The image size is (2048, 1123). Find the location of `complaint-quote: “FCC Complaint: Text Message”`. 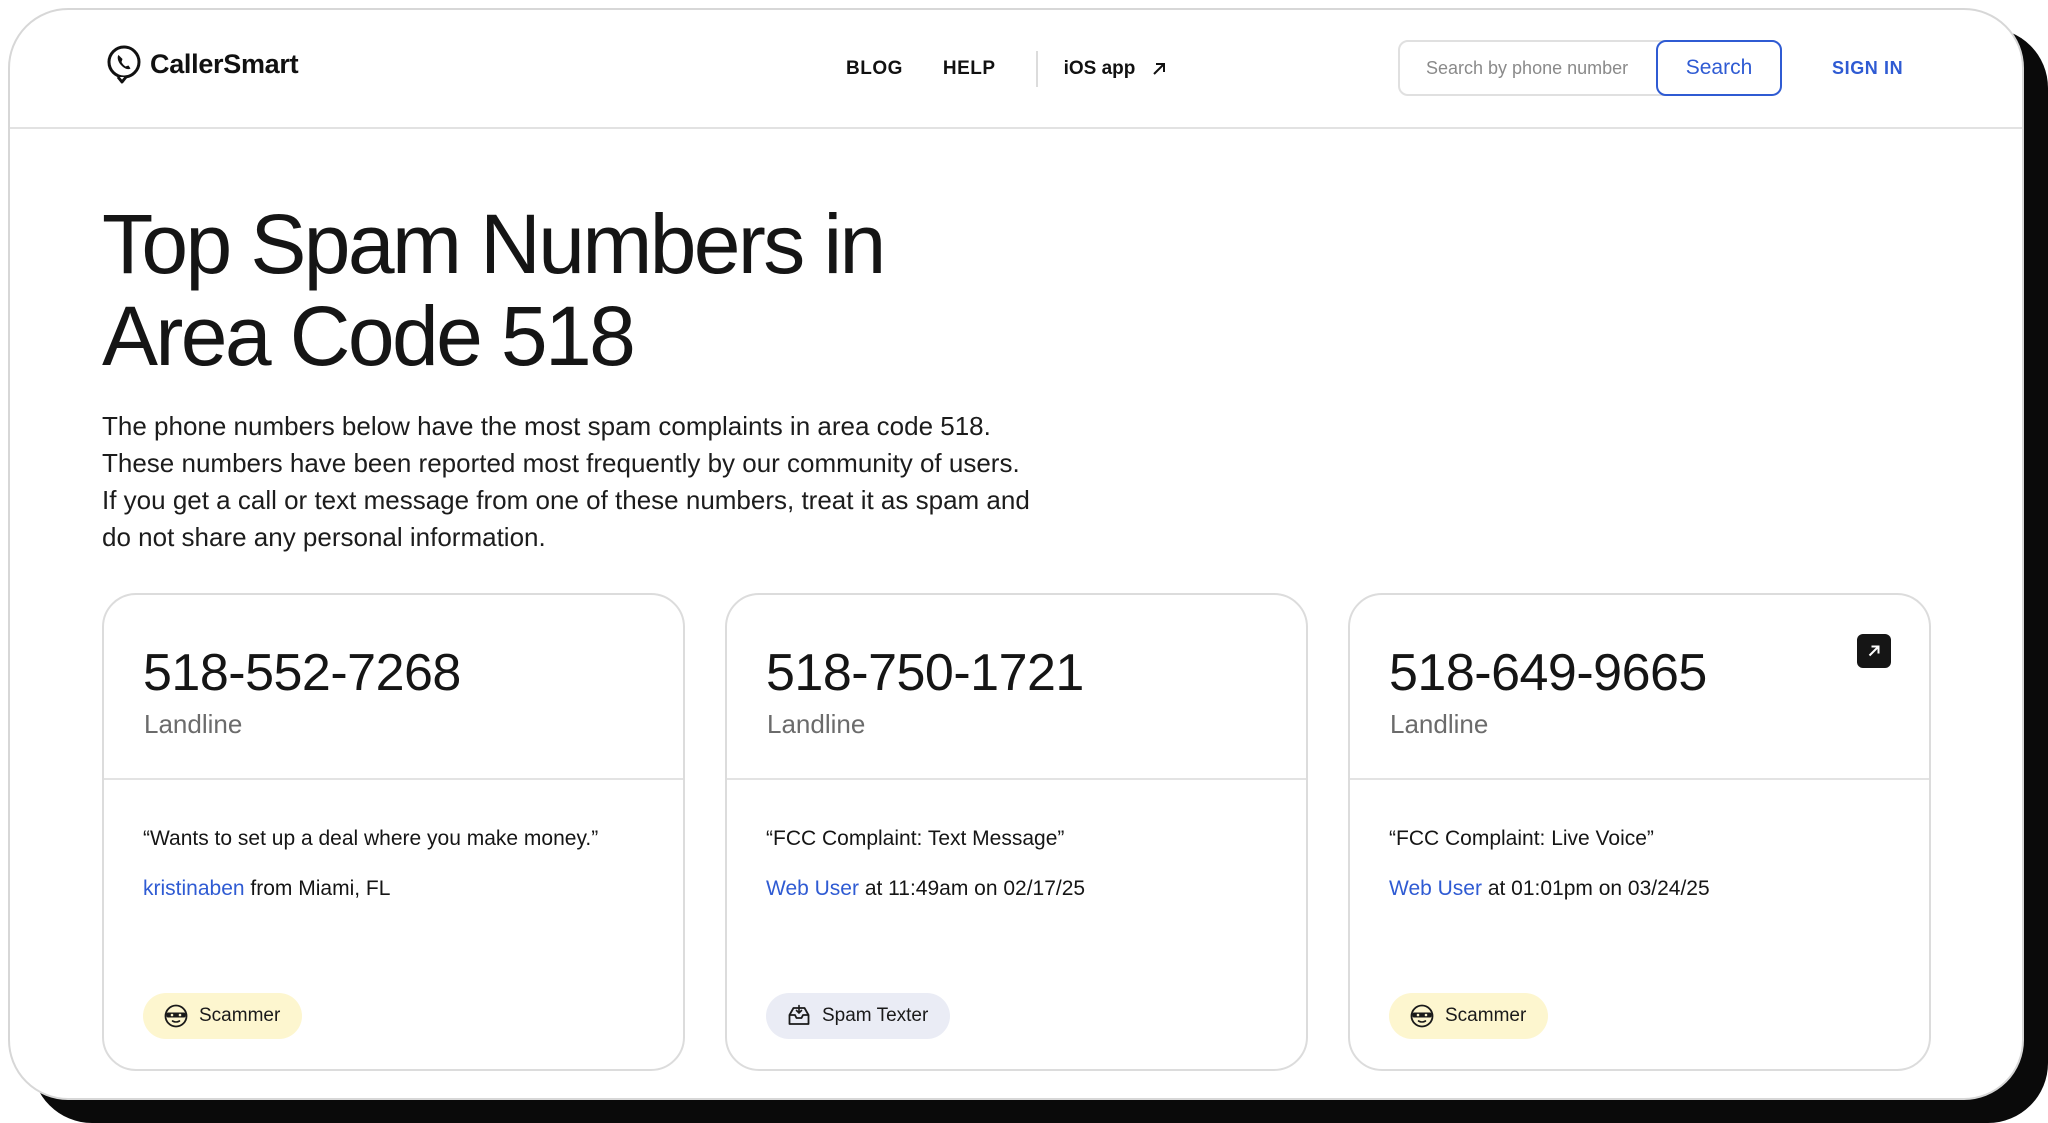

complaint-quote: “FCC Complaint: Text Message” is located at coordinates (915, 838).